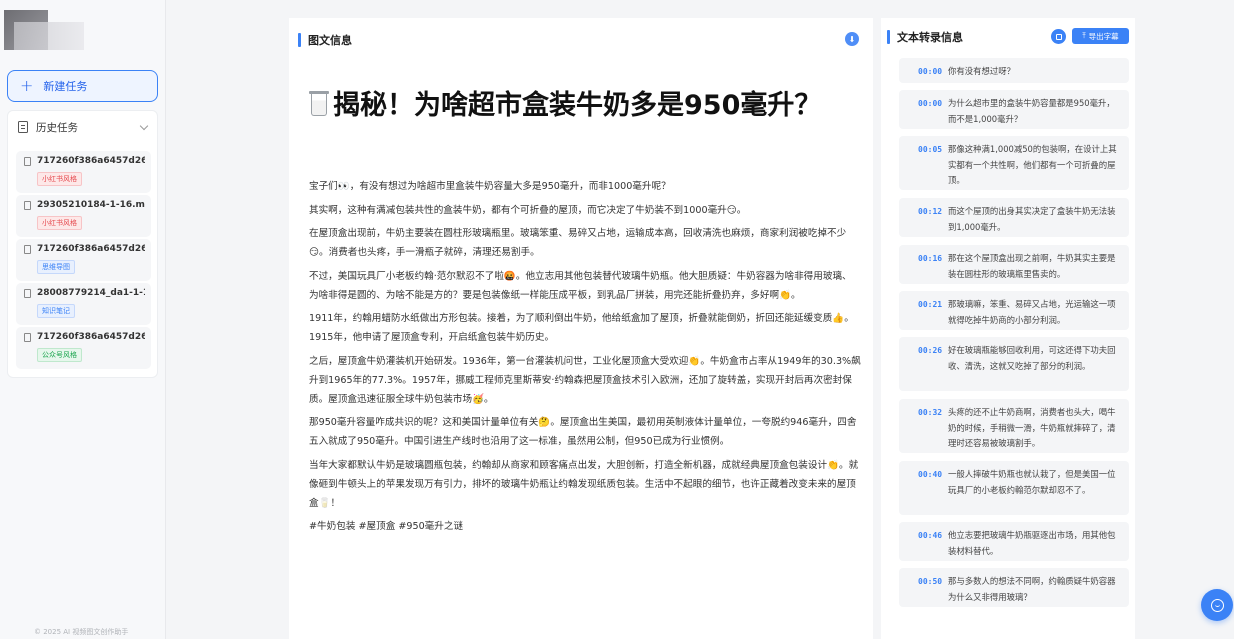  Describe the element at coordinates (930, 211) in the screenshot. I see `timestamp: 00:12` at that location.